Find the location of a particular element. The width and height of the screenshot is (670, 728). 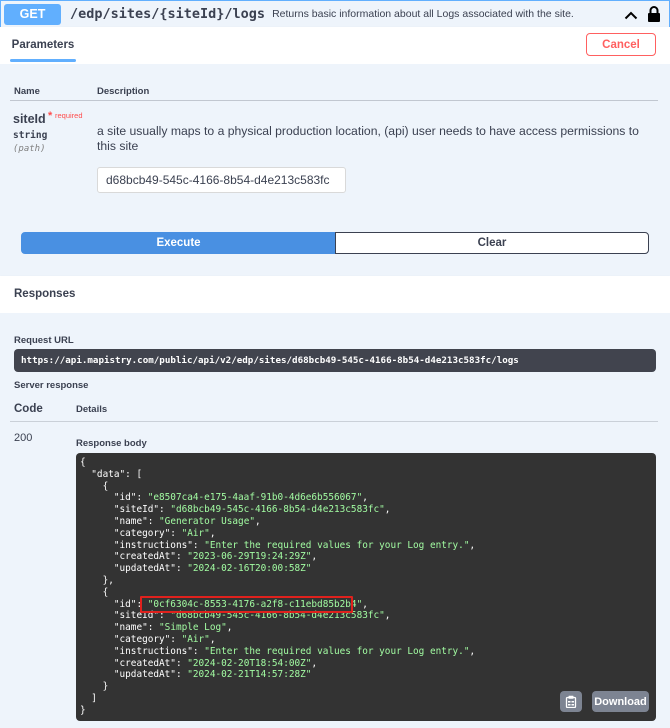

json-line: "createdAt": "2023-06-29T19:24:29Z", is located at coordinates (199, 557).